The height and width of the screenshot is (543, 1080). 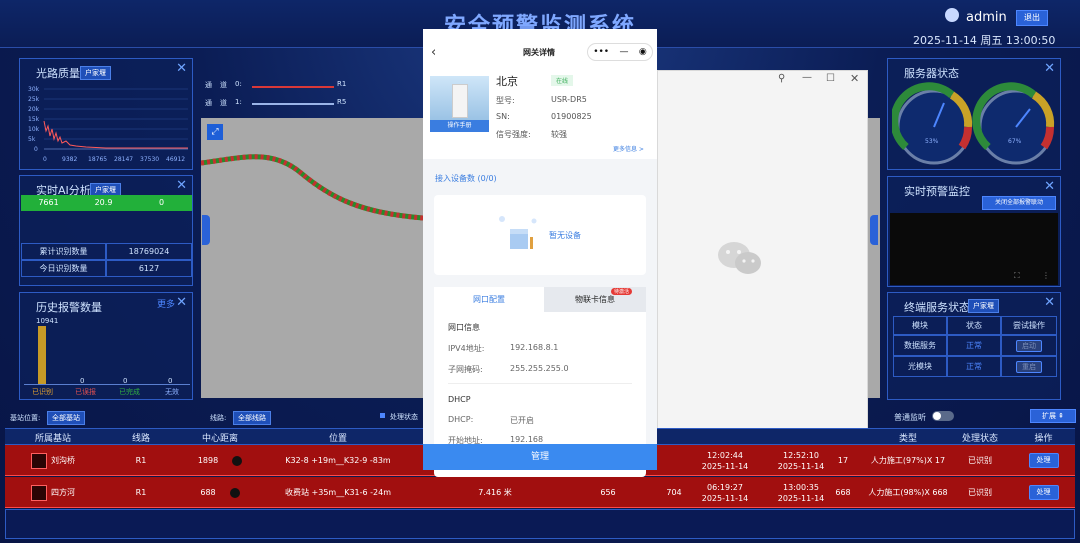 What do you see at coordinates (781, 78) in the screenshot?
I see `pin-icon: ⚲` at bounding box center [781, 78].